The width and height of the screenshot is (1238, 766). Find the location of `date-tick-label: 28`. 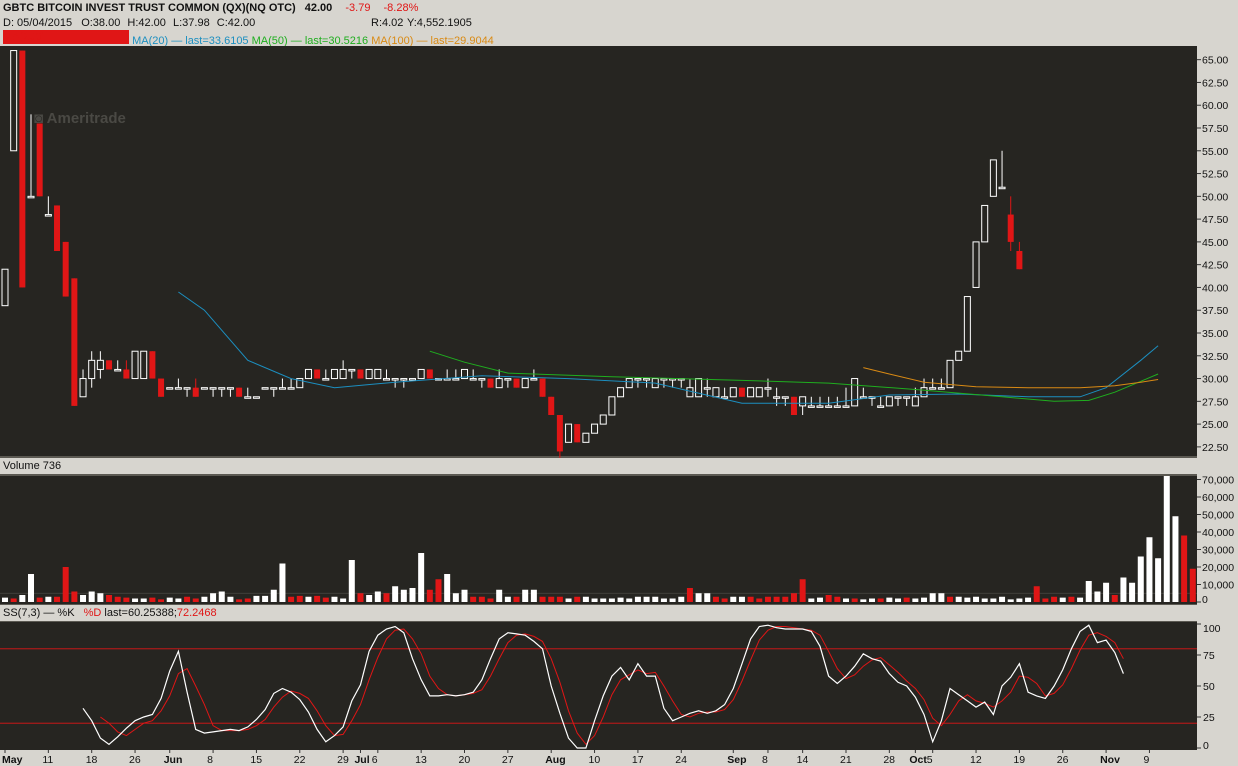

date-tick-label: 28 is located at coordinates (889, 760).